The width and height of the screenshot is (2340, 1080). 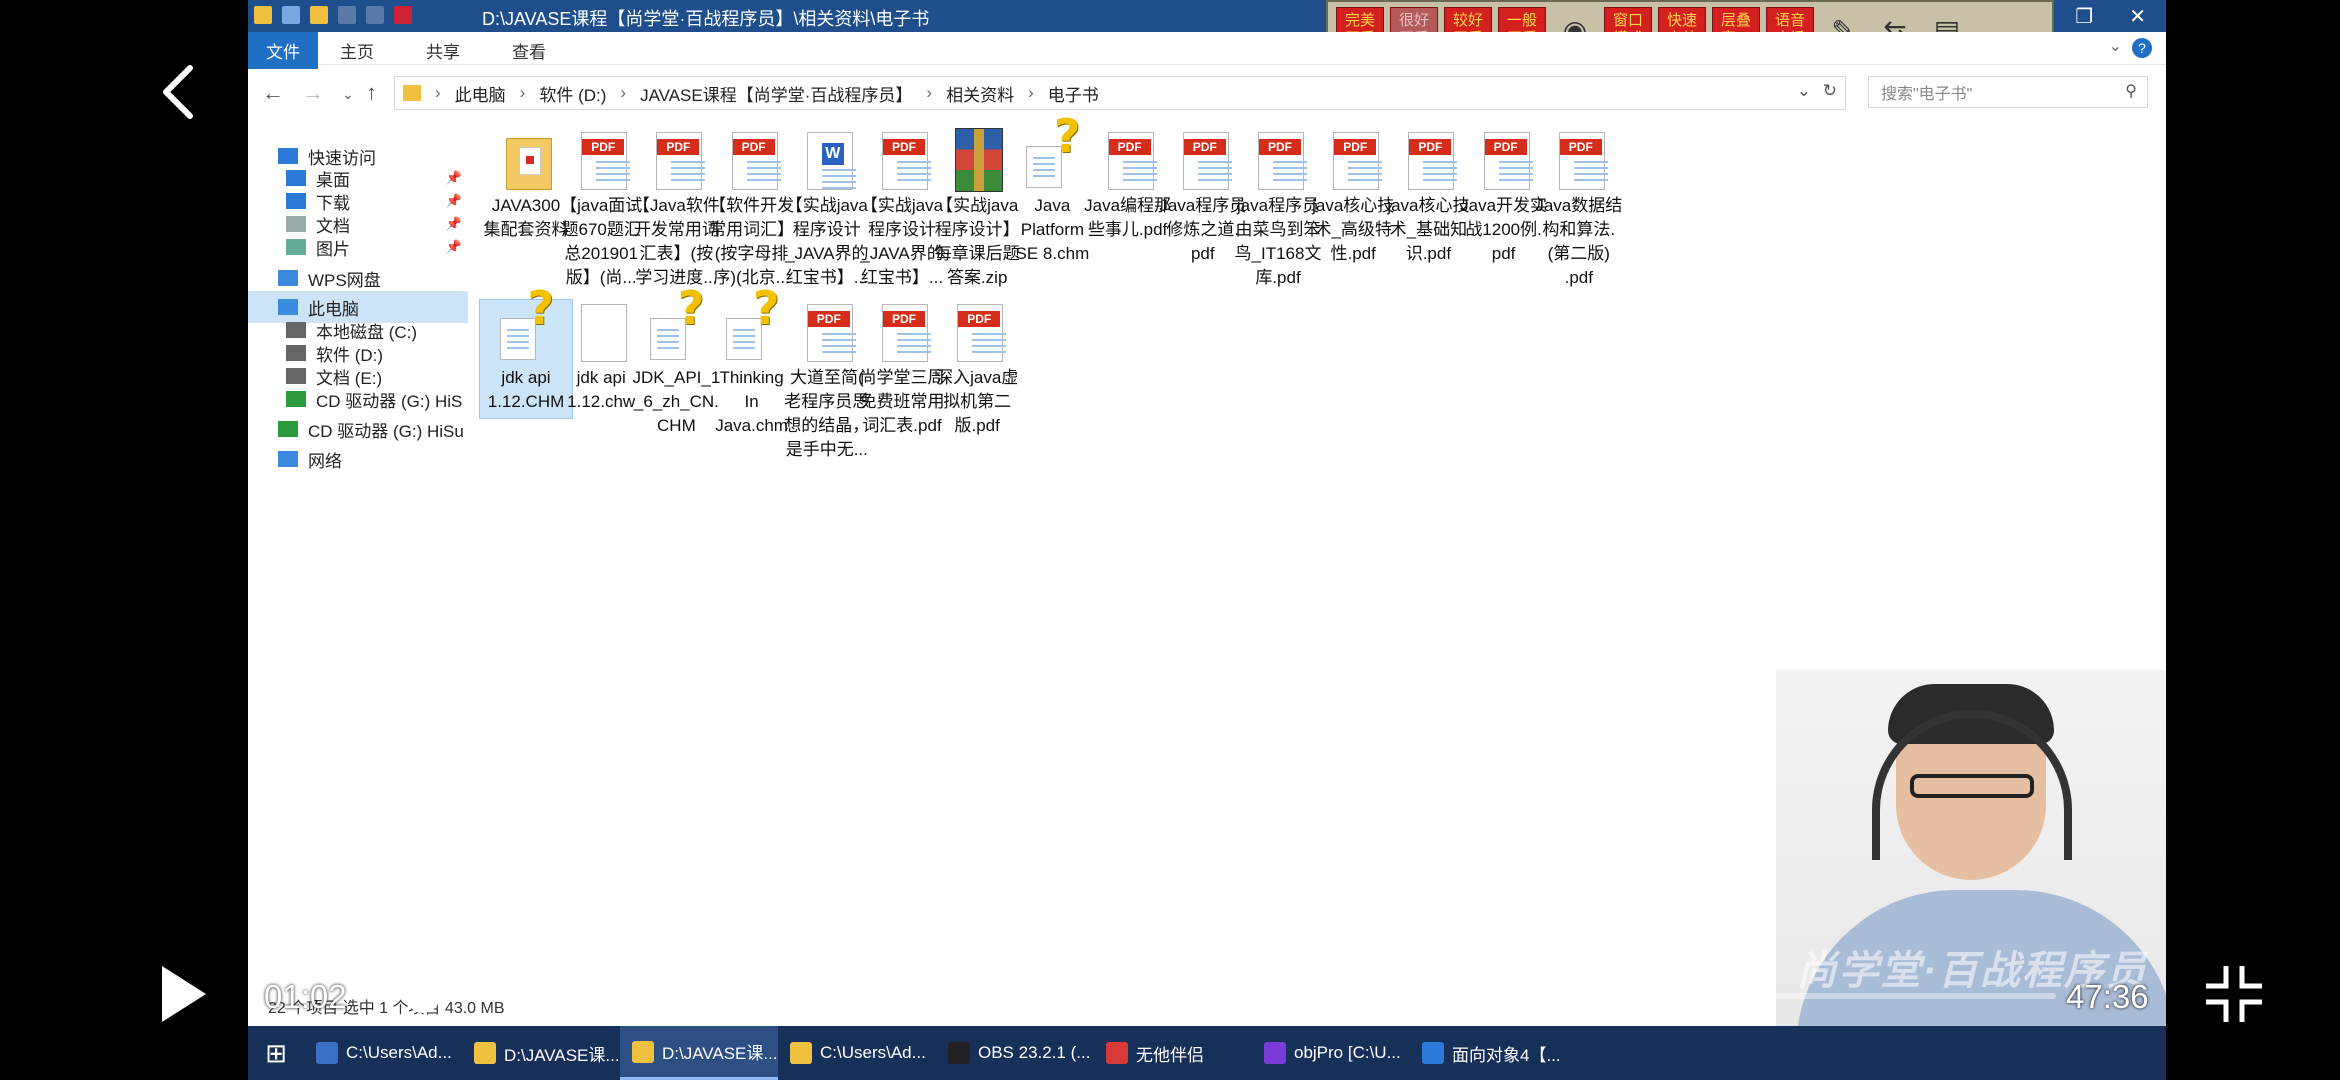 I want to click on restore-icon: ❐, so click(x=2084, y=16).